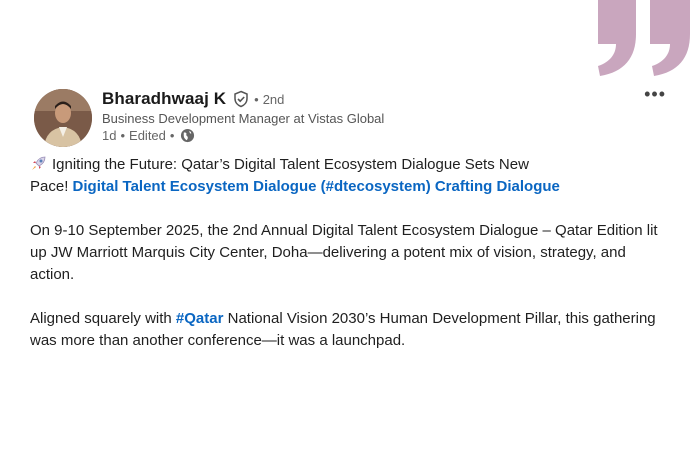  What do you see at coordinates (243, 135) in the screenshot?
I see `post-meta: 1d • Edited •` at bounding box center [243, 135].